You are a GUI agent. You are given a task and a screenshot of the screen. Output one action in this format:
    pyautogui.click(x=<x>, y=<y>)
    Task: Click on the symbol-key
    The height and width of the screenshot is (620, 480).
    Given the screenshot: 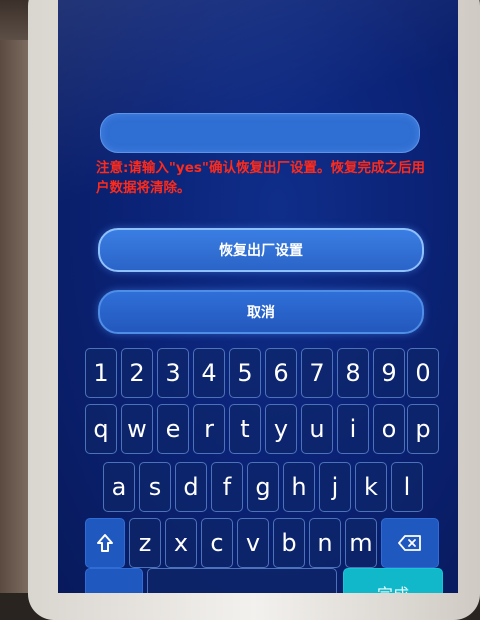 What is the action you would take?
    pyautogui.click(x=114, y=580)
    